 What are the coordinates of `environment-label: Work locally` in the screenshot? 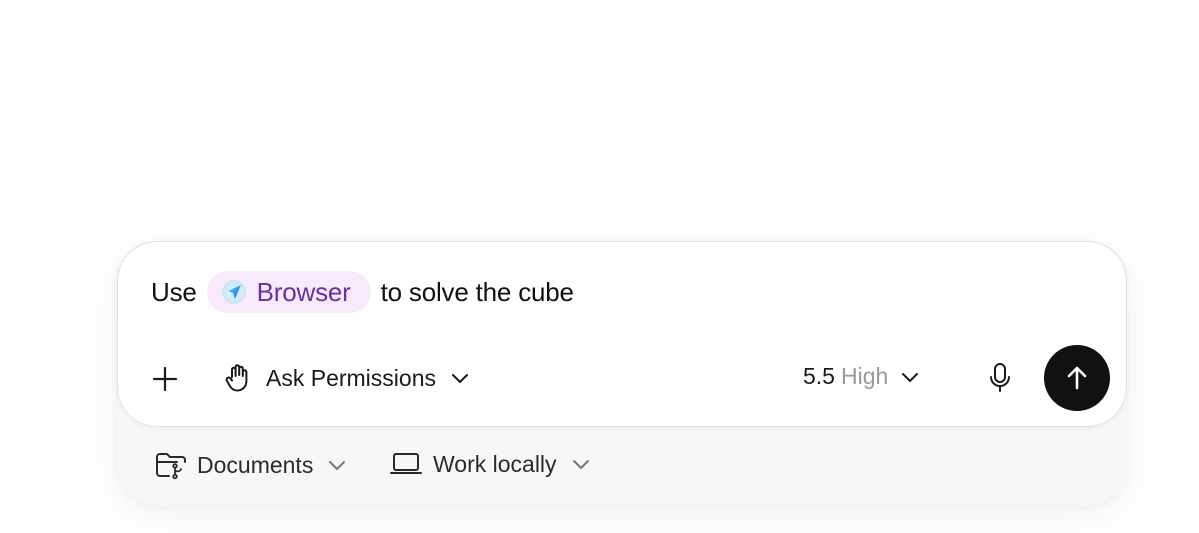 It's located at (495, 463).